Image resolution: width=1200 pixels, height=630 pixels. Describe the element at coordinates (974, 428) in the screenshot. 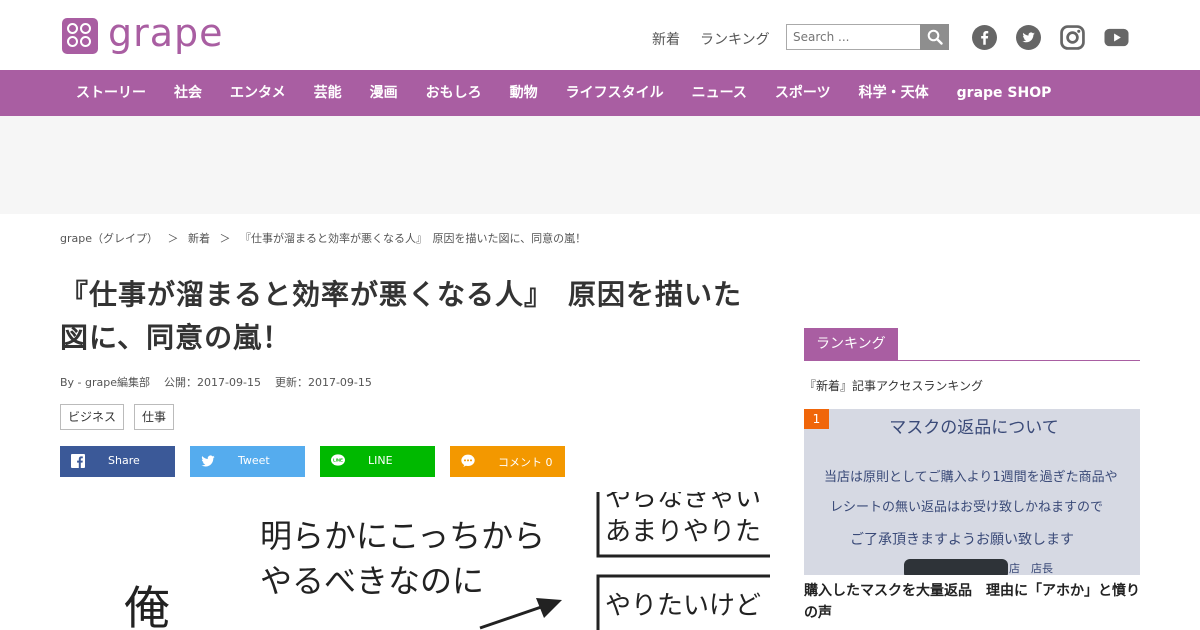

I see `notice-heading: マスクの返品について` at that location.